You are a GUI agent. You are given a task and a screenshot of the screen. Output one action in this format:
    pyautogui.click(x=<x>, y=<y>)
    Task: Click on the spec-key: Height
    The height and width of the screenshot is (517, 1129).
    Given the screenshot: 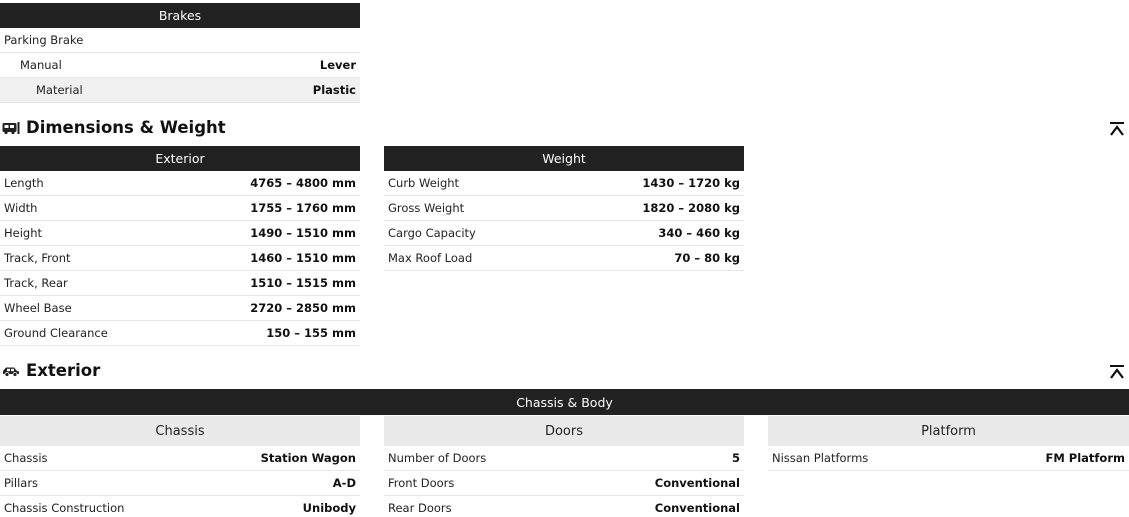 What is the action you would take?
    pyautogui.click(x=23, y=233)
    